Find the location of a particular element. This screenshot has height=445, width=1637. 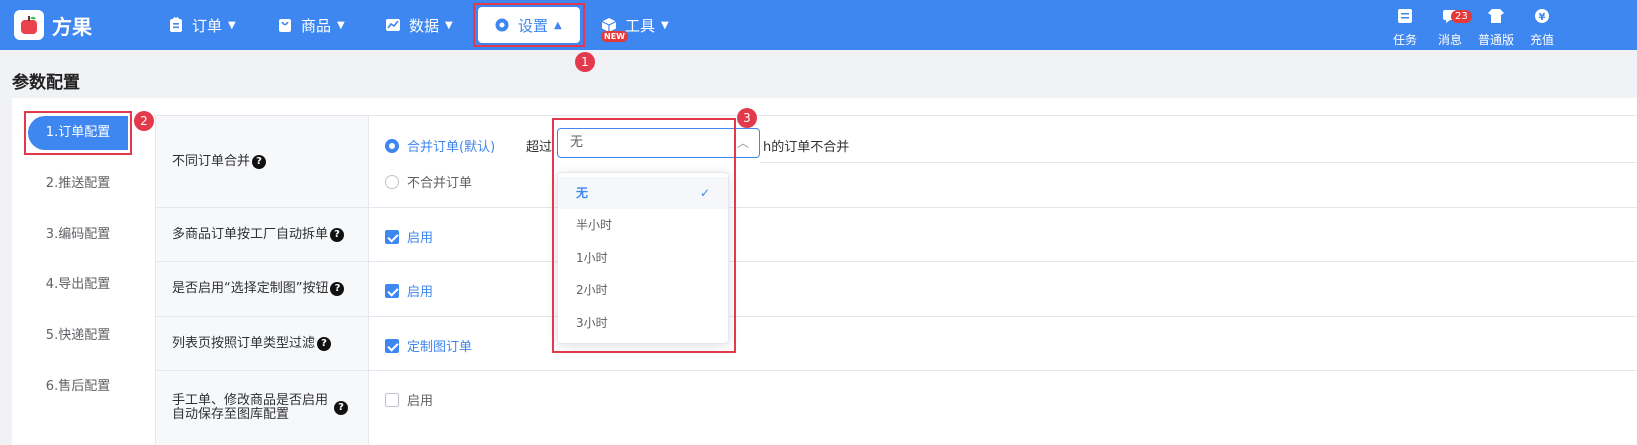

chart-icon is located at coordinates (393, 25).